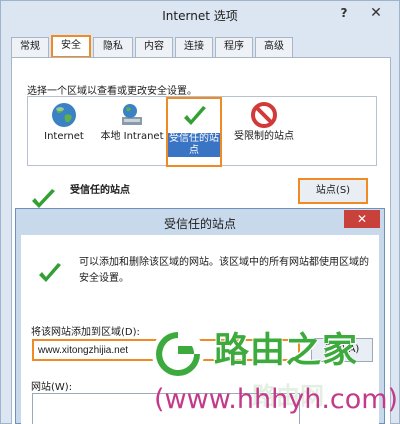 The width and height of the screenshot is (400, 424). Describe the element at coordinates (154, 47) in the screenshot. I see `tab-content: 内容` at that location.